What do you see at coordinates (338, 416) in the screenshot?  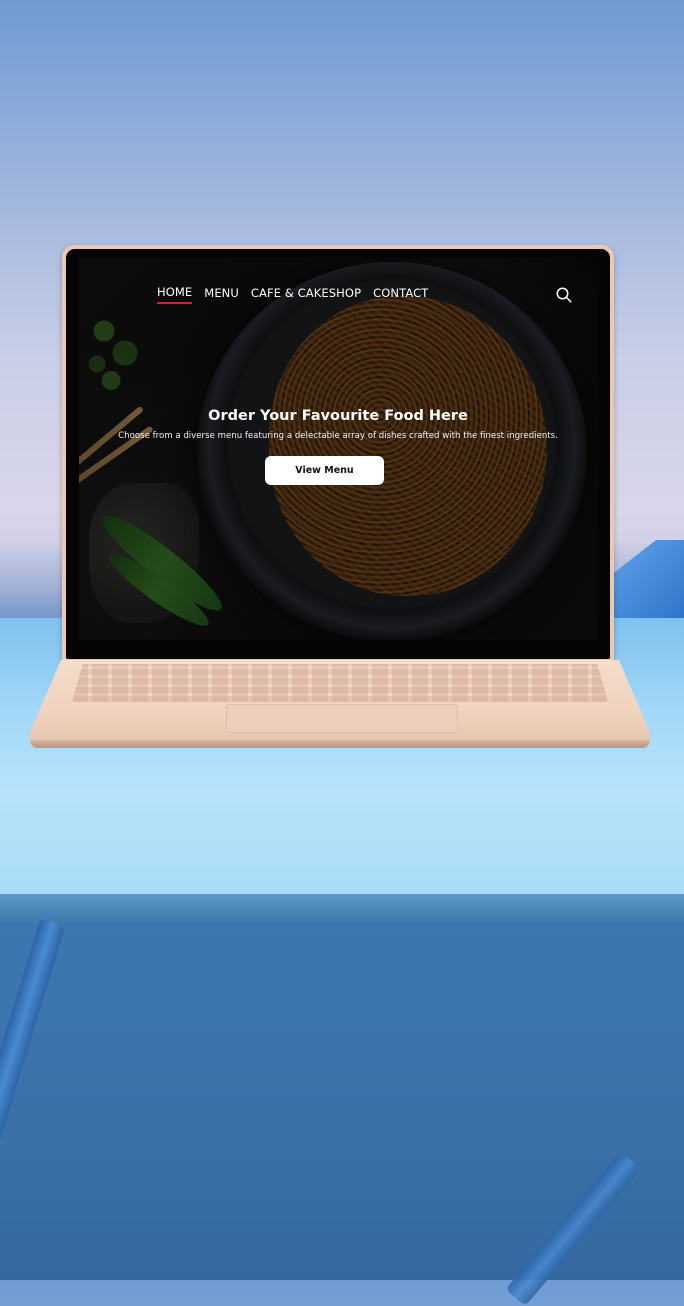 I see `hero-title: Order Your Favourite Food Here` at bounding box center [338, 416].